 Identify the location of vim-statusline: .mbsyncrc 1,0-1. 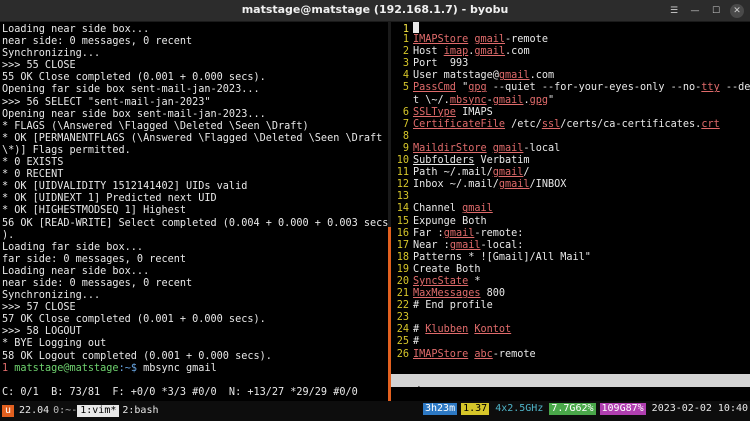
(570, 391).